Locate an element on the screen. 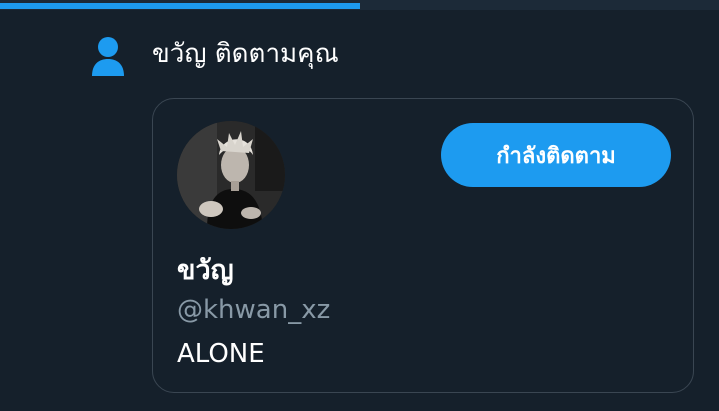 Image resolution: width=719 pixels, height=411 pixels. avatar is located at coordinates (231, 175).